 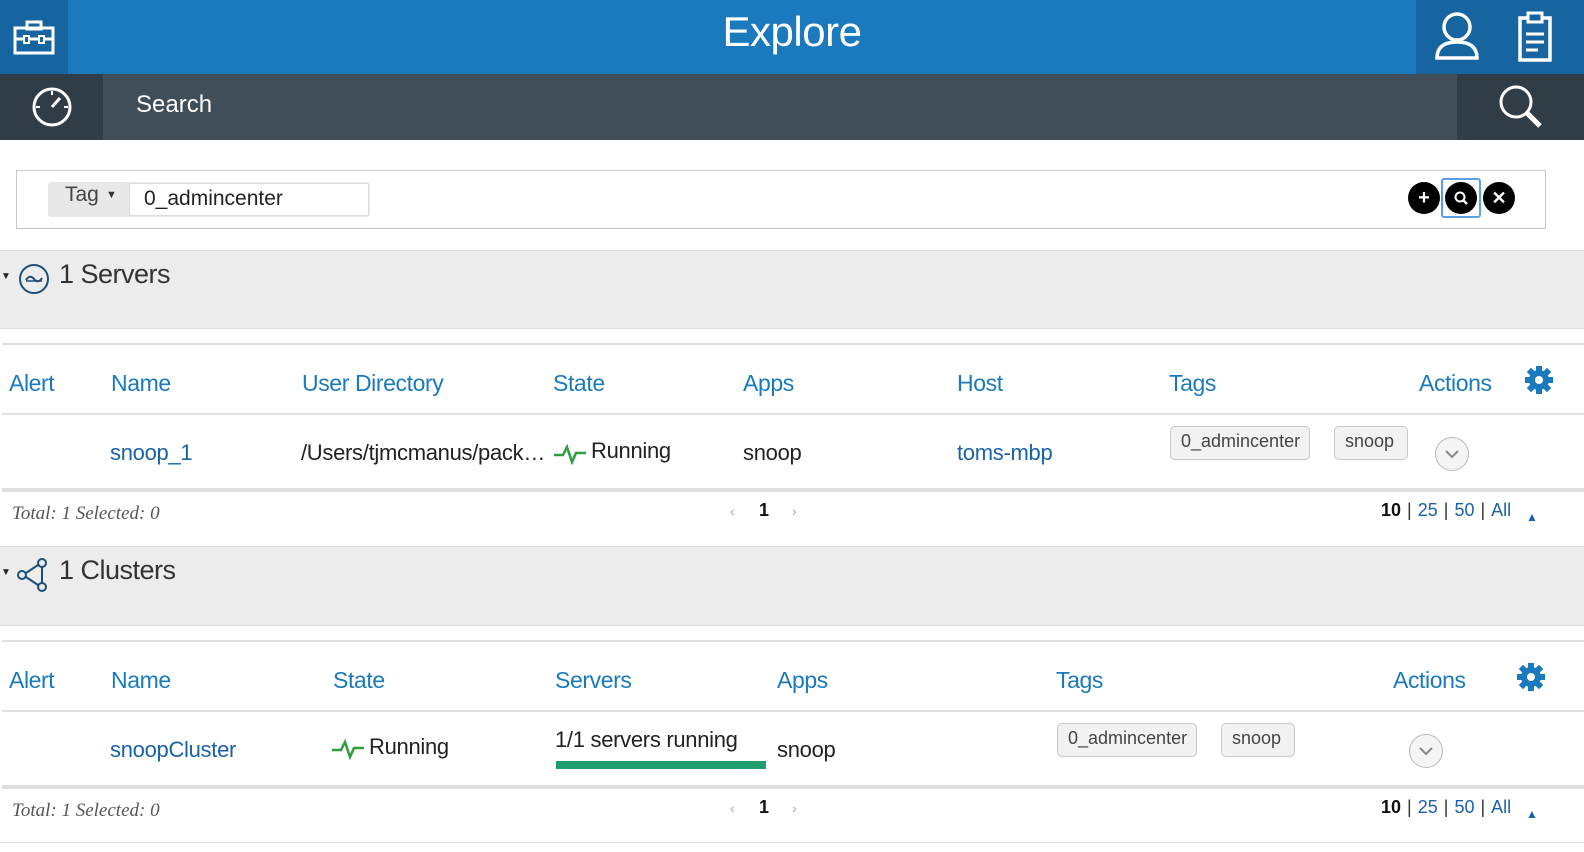 What do you see at coordinates (86, 513) in the screenshot?
I see `servers-total-text: Total: 1 Selected: 0` at bounding box center [86, 513].